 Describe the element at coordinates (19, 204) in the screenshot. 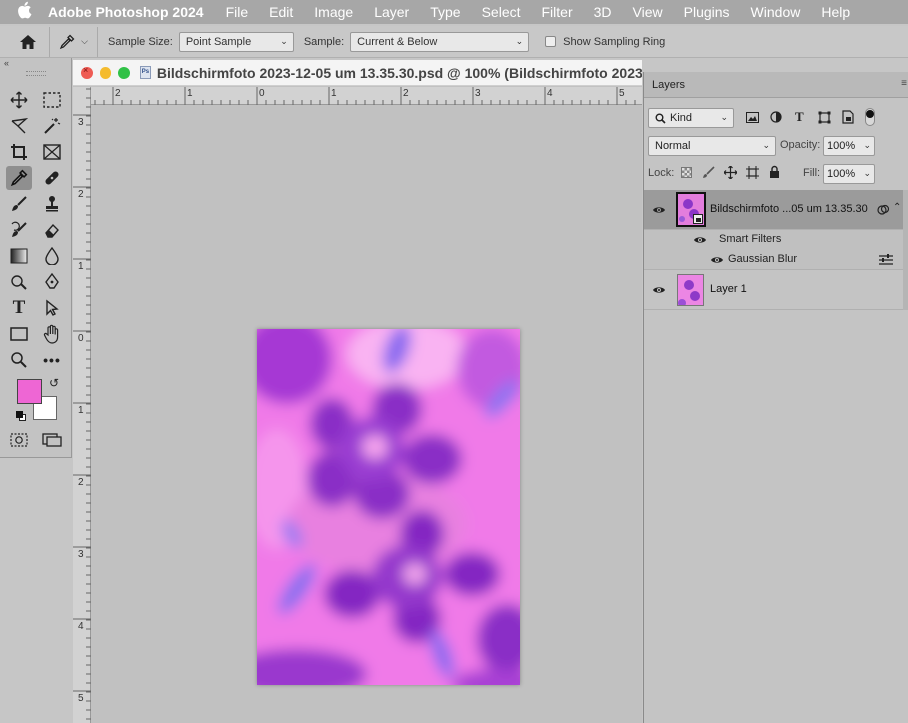

I see `brush-tool-icon` at that location.